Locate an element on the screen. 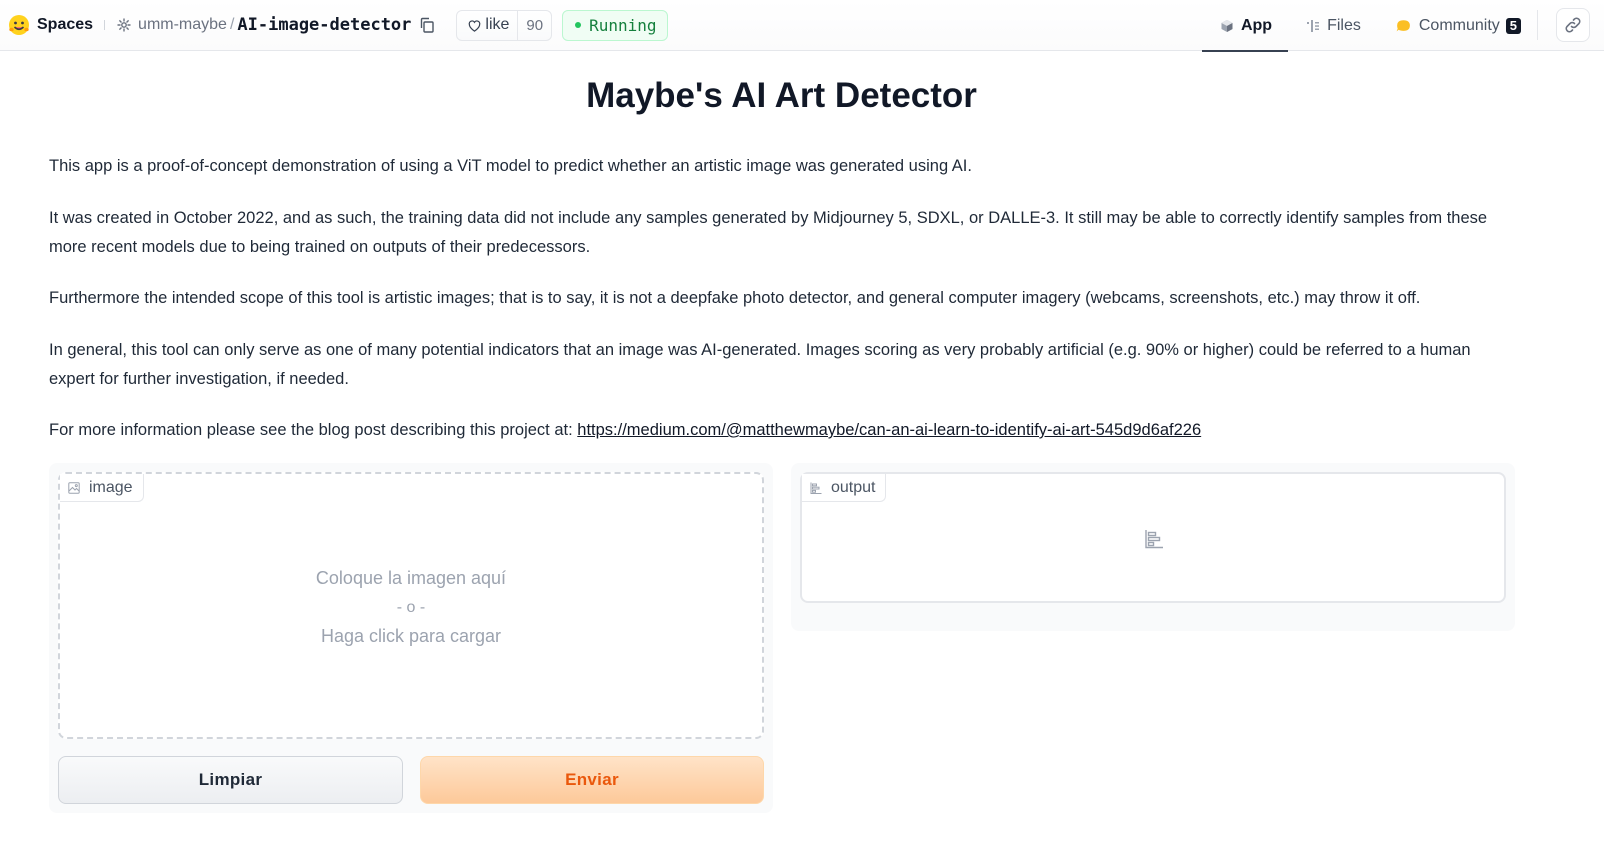 This screenshot has width=1604, height=844. clear-button: Limpiar is located at coordinates (230, 780).